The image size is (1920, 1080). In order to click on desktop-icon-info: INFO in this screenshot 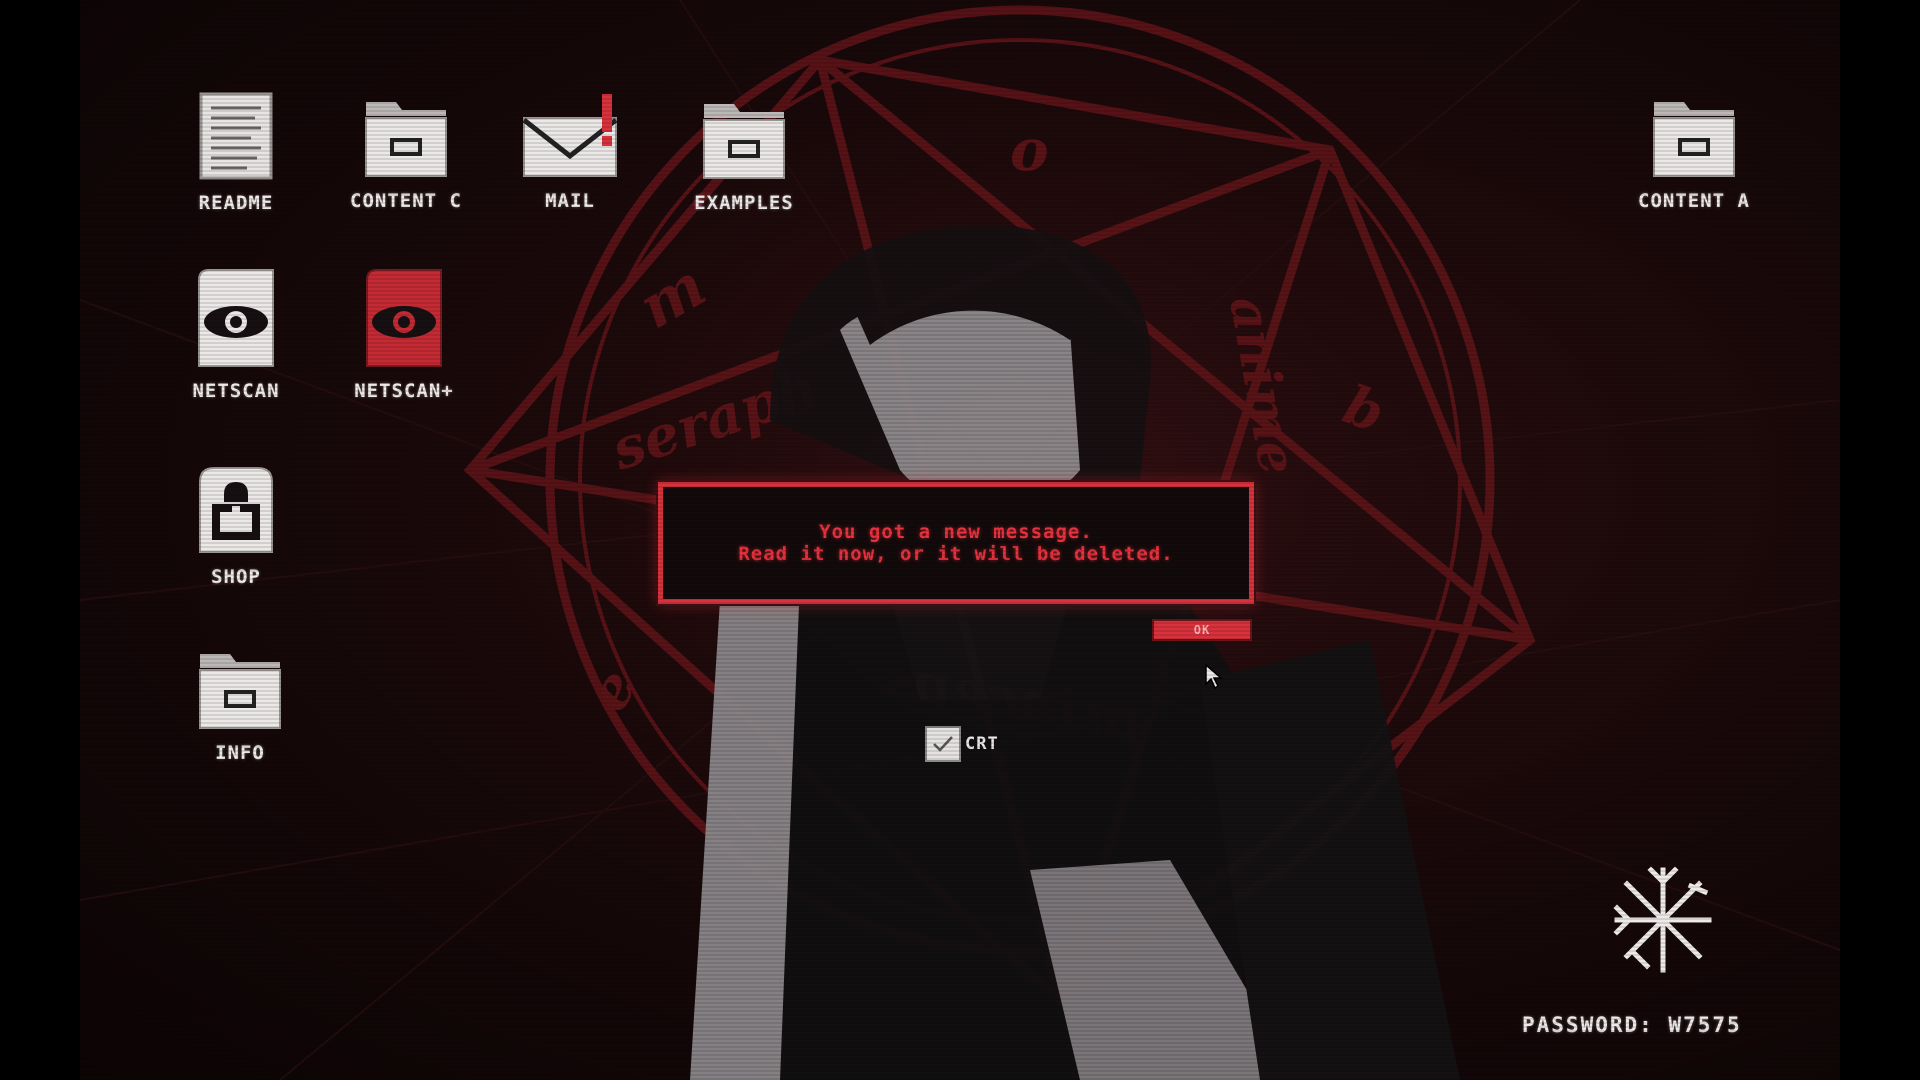, I will do `click(240, 706)`.